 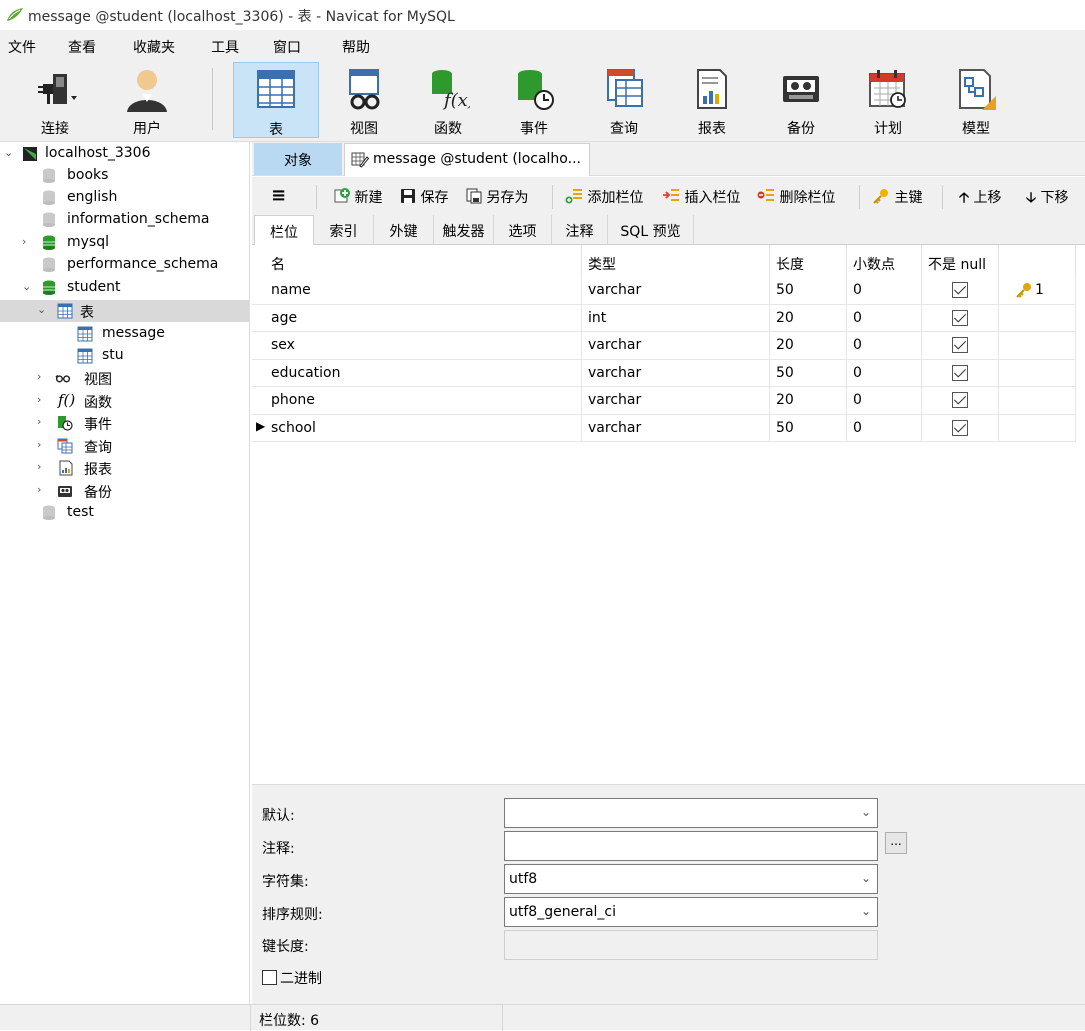 What do you see at coordinates (154, 47) in the screenshot?
I see `menu-favorites: 收藏夹` at bounding box center [154, 47].